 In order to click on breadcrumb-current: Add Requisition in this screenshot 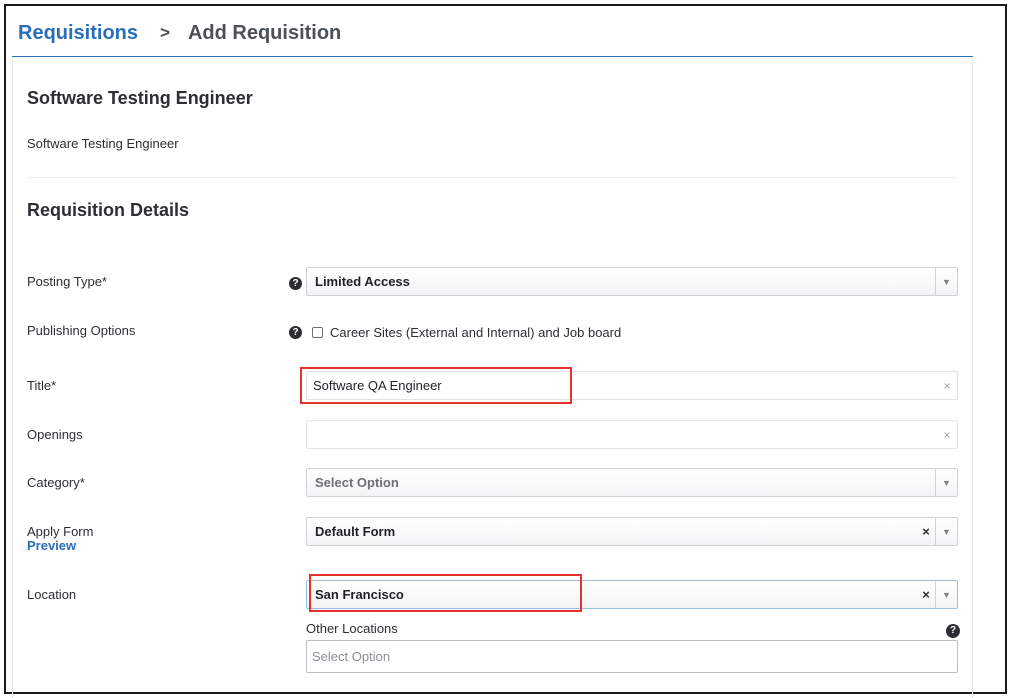, I will do `click(264, 32)`.